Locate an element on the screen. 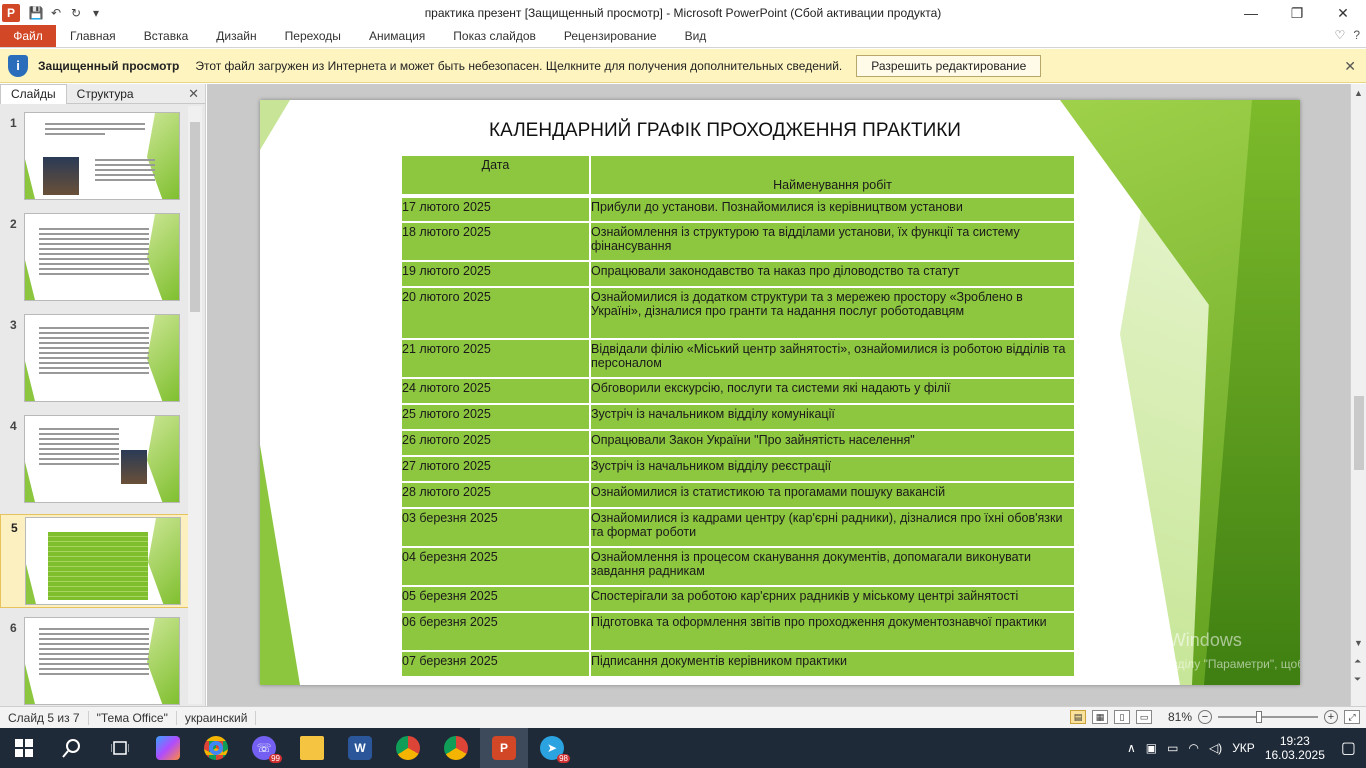 This screenshot has width=1366, height=768. redo-icon: ↻ is located at coordinates (76, 13).